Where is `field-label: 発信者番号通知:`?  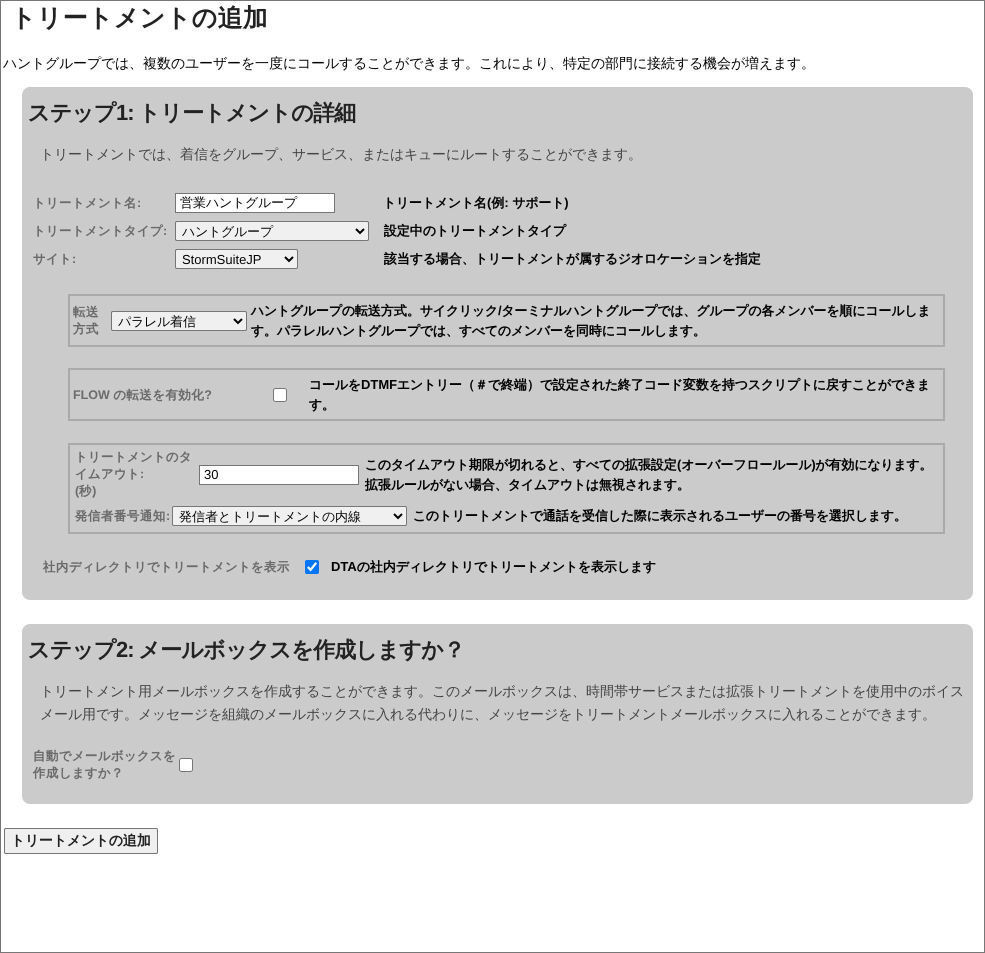
field-label: 発信者番号通知: is located at coordinates (123, 516).